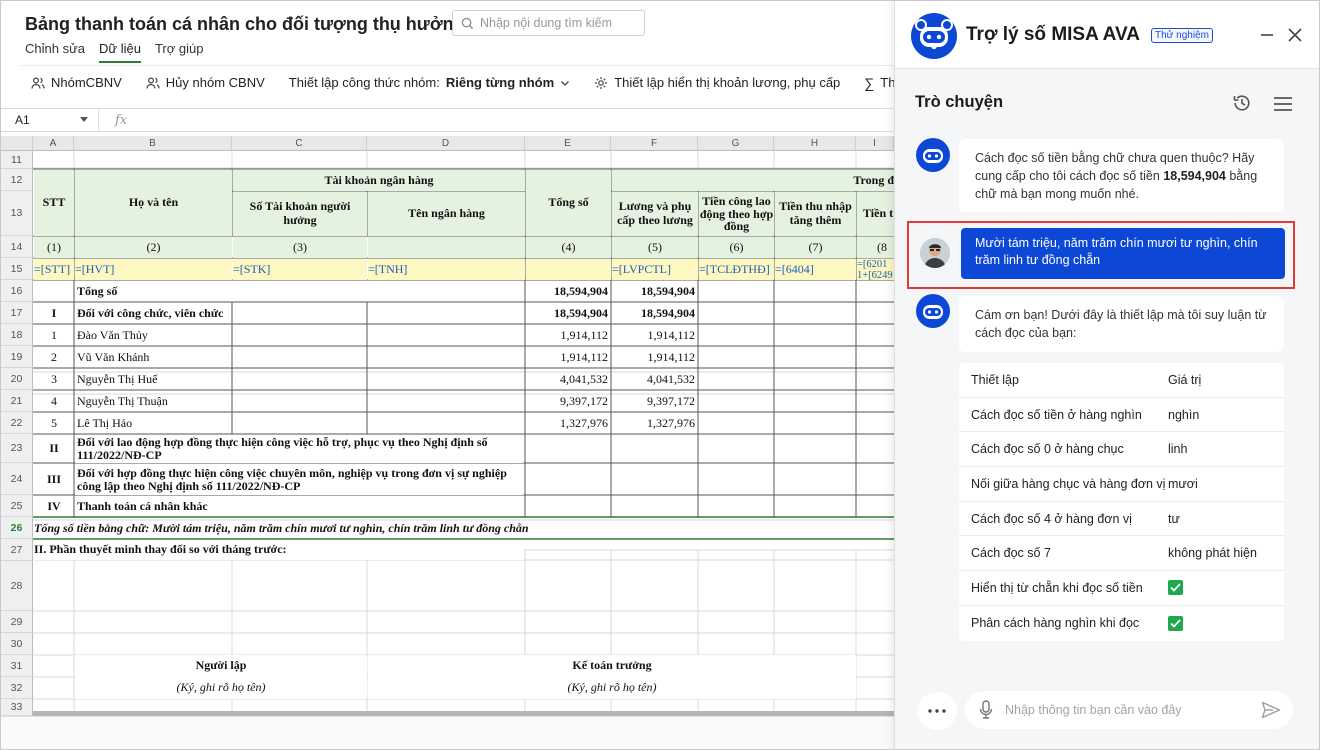 This screenshot has width=1320, height=750. What do you see at coordinates (555, 23) in the screenshot?
I see `search-input` at bounding box center [555, 23].